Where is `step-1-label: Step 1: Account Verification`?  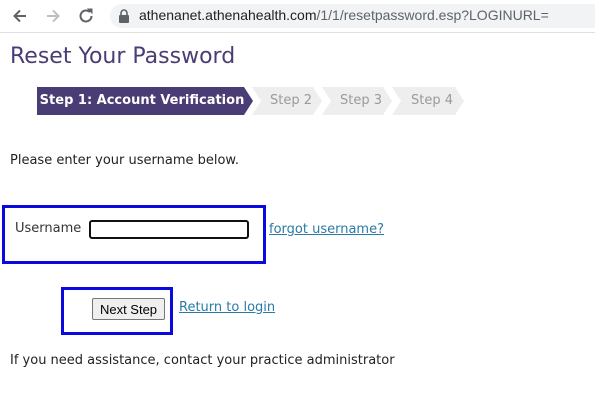
step-1-label: Step 1: Account Verification is located at coordinates (142, 100).